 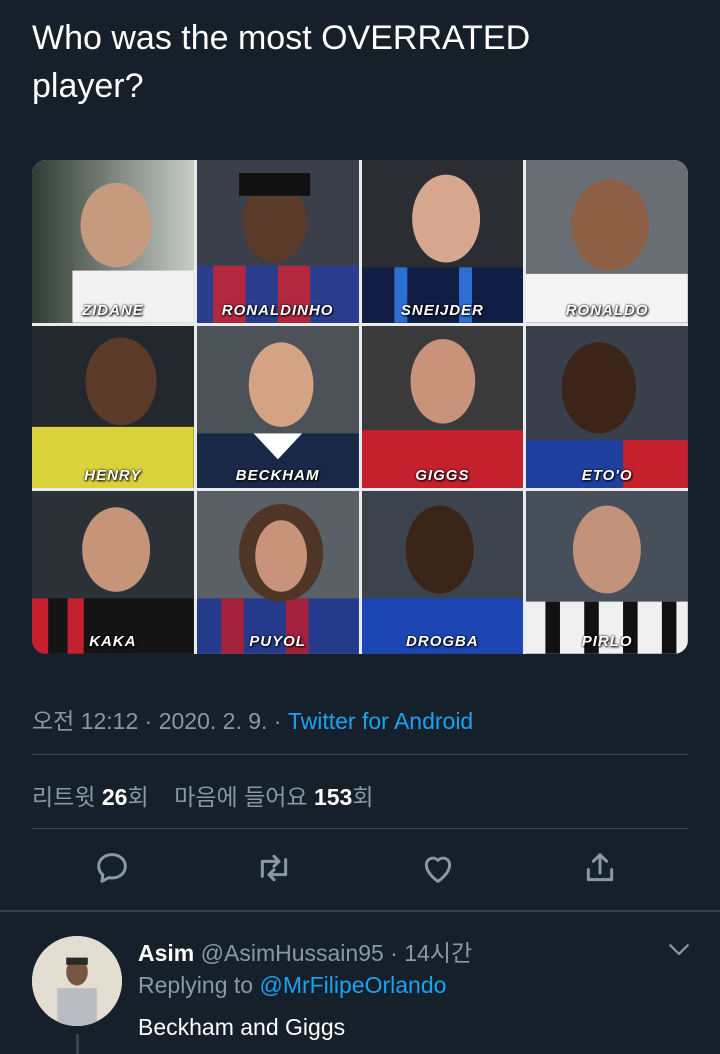 What do you see at coordinates (352, 985) in the screenshot?
I see `replying-mention-link: @MrFilipeOrlando` at bounding box center [352, 985].